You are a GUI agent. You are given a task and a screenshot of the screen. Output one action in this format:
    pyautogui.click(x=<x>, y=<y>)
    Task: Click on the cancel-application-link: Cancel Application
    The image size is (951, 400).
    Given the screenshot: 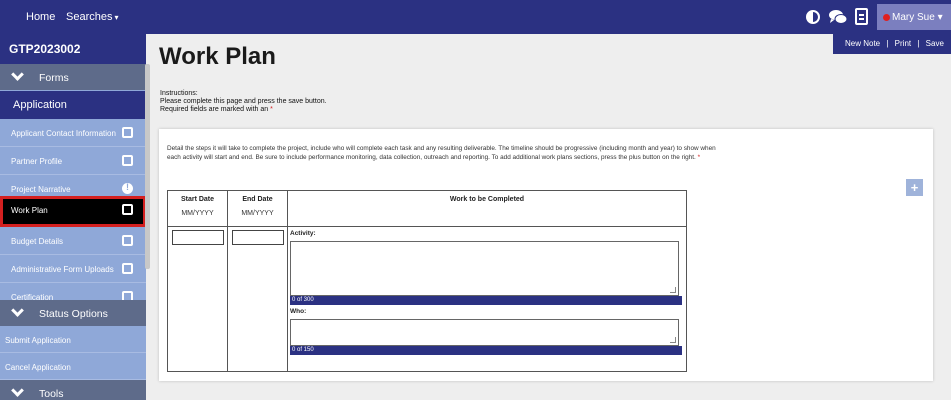 What is the action you would take?
    pyautogui.click(x=73, y=366)
    